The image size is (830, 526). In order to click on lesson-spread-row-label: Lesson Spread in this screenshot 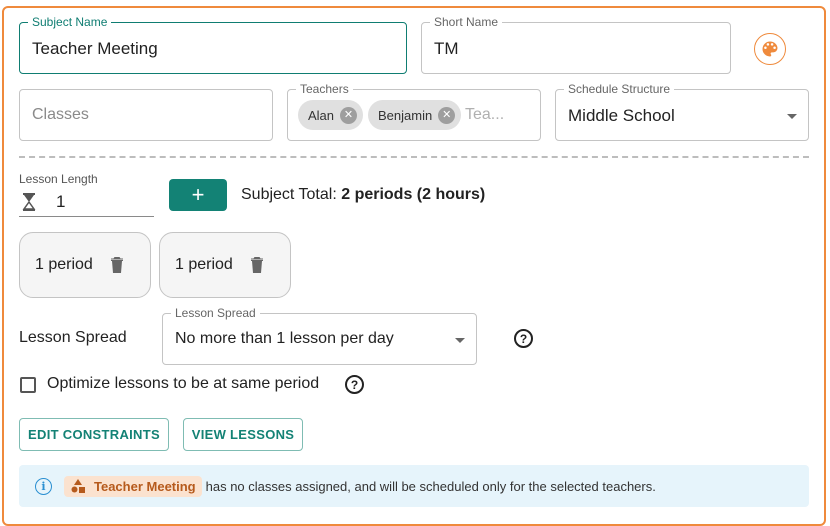, I will do `click(73, 337)`.